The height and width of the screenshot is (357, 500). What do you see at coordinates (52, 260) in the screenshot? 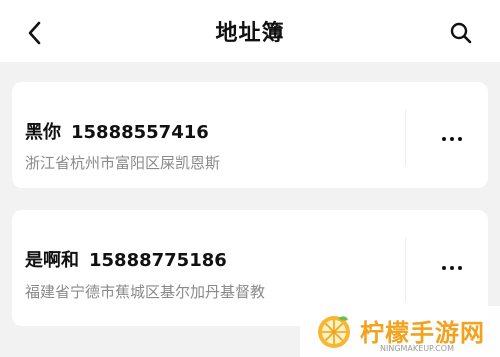
I see `contact-name: 是啊和` at bounding box center [52, 260].